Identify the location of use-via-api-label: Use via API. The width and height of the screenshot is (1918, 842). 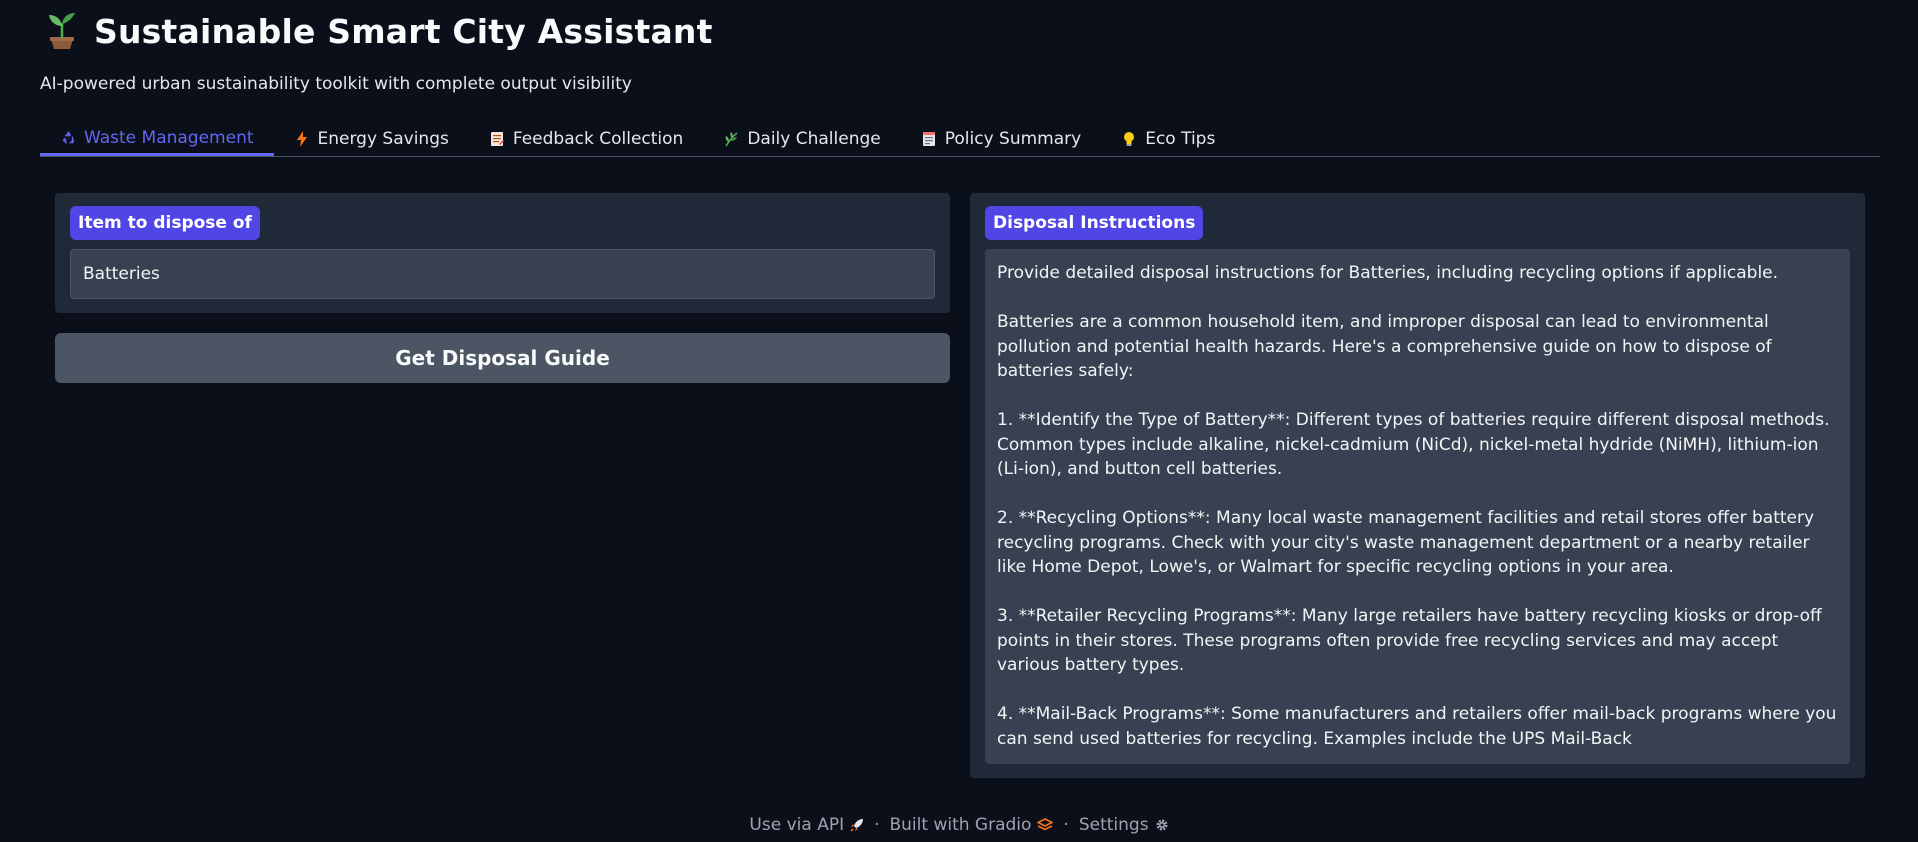
(797, 825).